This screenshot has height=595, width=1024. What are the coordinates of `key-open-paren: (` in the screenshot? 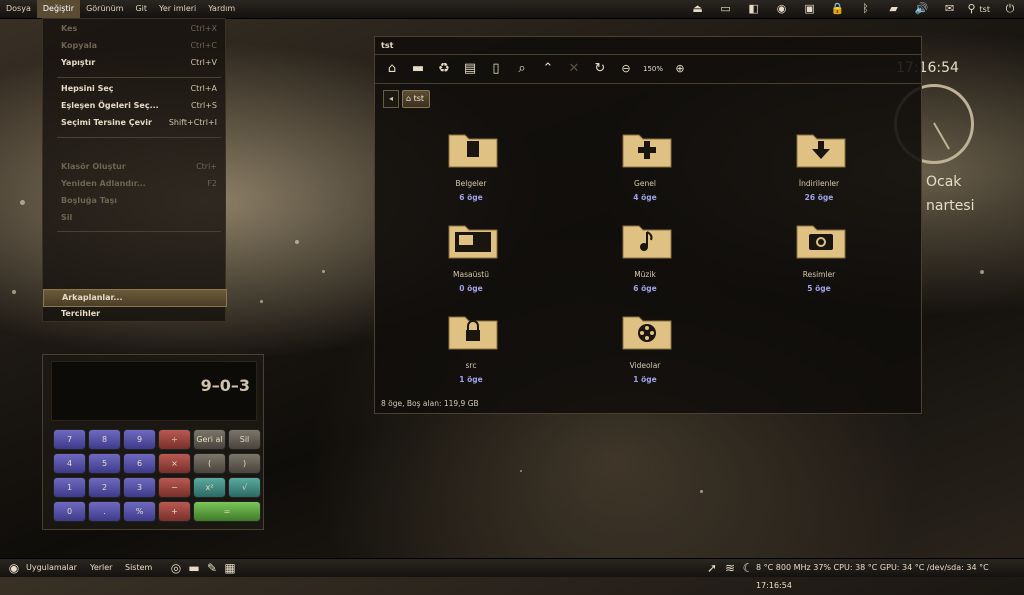 It's located at (209, 463).